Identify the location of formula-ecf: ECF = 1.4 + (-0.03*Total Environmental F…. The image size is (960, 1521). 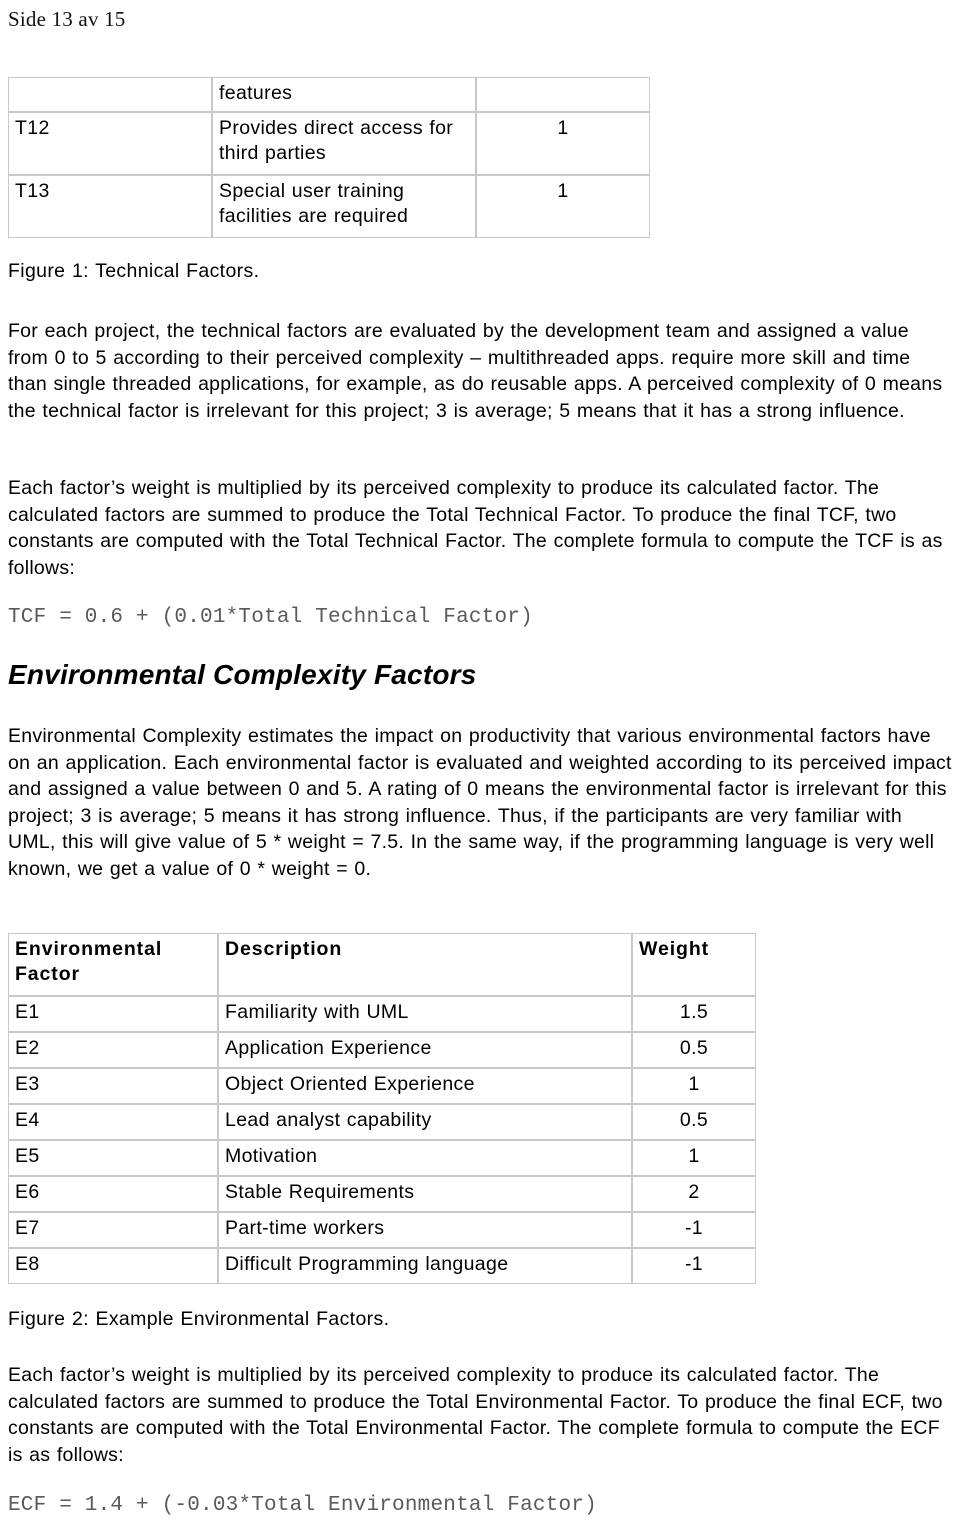
(302, 1505).